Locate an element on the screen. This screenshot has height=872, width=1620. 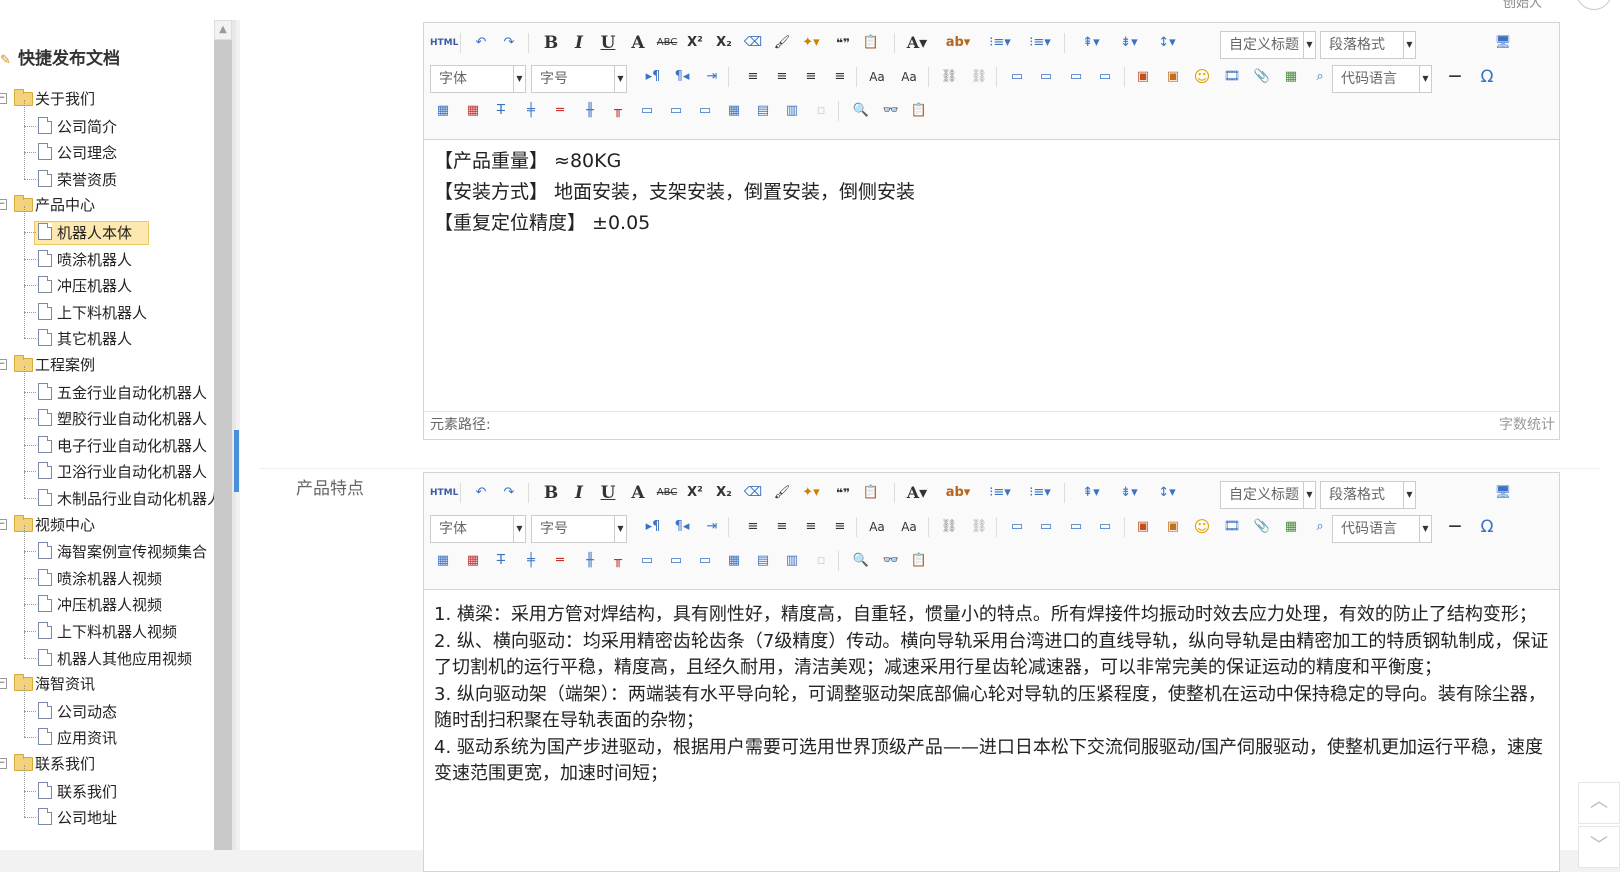
scroll-down-icon: ﹀ is located at coordinates (1599, 847).